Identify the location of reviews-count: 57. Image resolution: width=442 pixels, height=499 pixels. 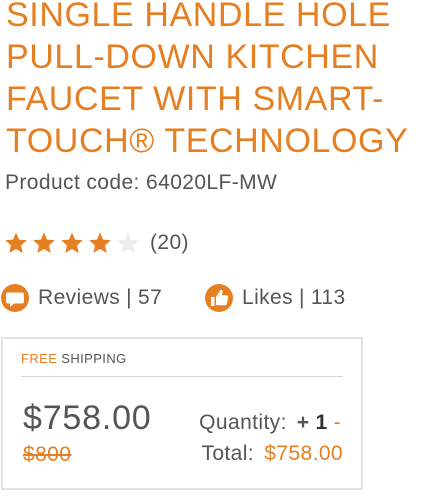
(150, 297).